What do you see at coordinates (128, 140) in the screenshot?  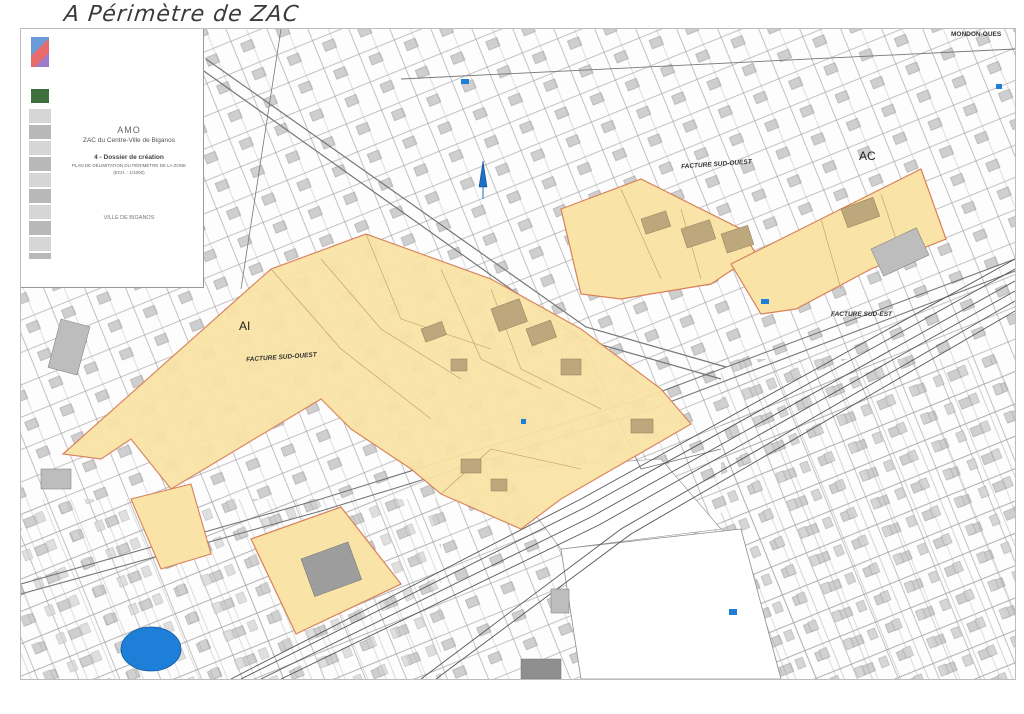 I see `cartouche-subtitle: ZAC du Centre-Ville de Biganos` at bounding box center [128, 140].